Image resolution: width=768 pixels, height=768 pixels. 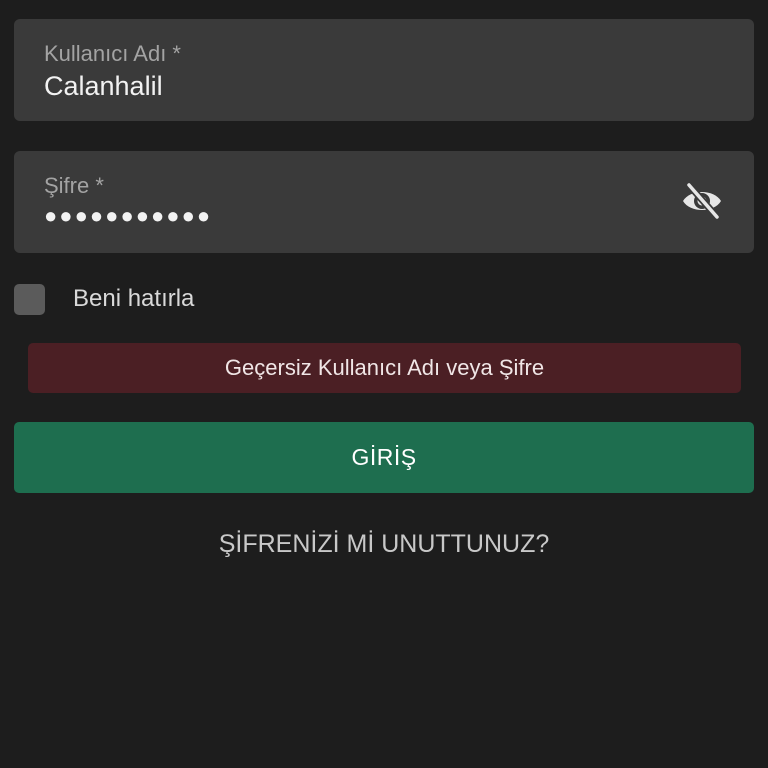 What do you see at coordinates (103, 86) in the screenshot?
I see `username-value: Calanhalil` at bounding box center [103, 86].